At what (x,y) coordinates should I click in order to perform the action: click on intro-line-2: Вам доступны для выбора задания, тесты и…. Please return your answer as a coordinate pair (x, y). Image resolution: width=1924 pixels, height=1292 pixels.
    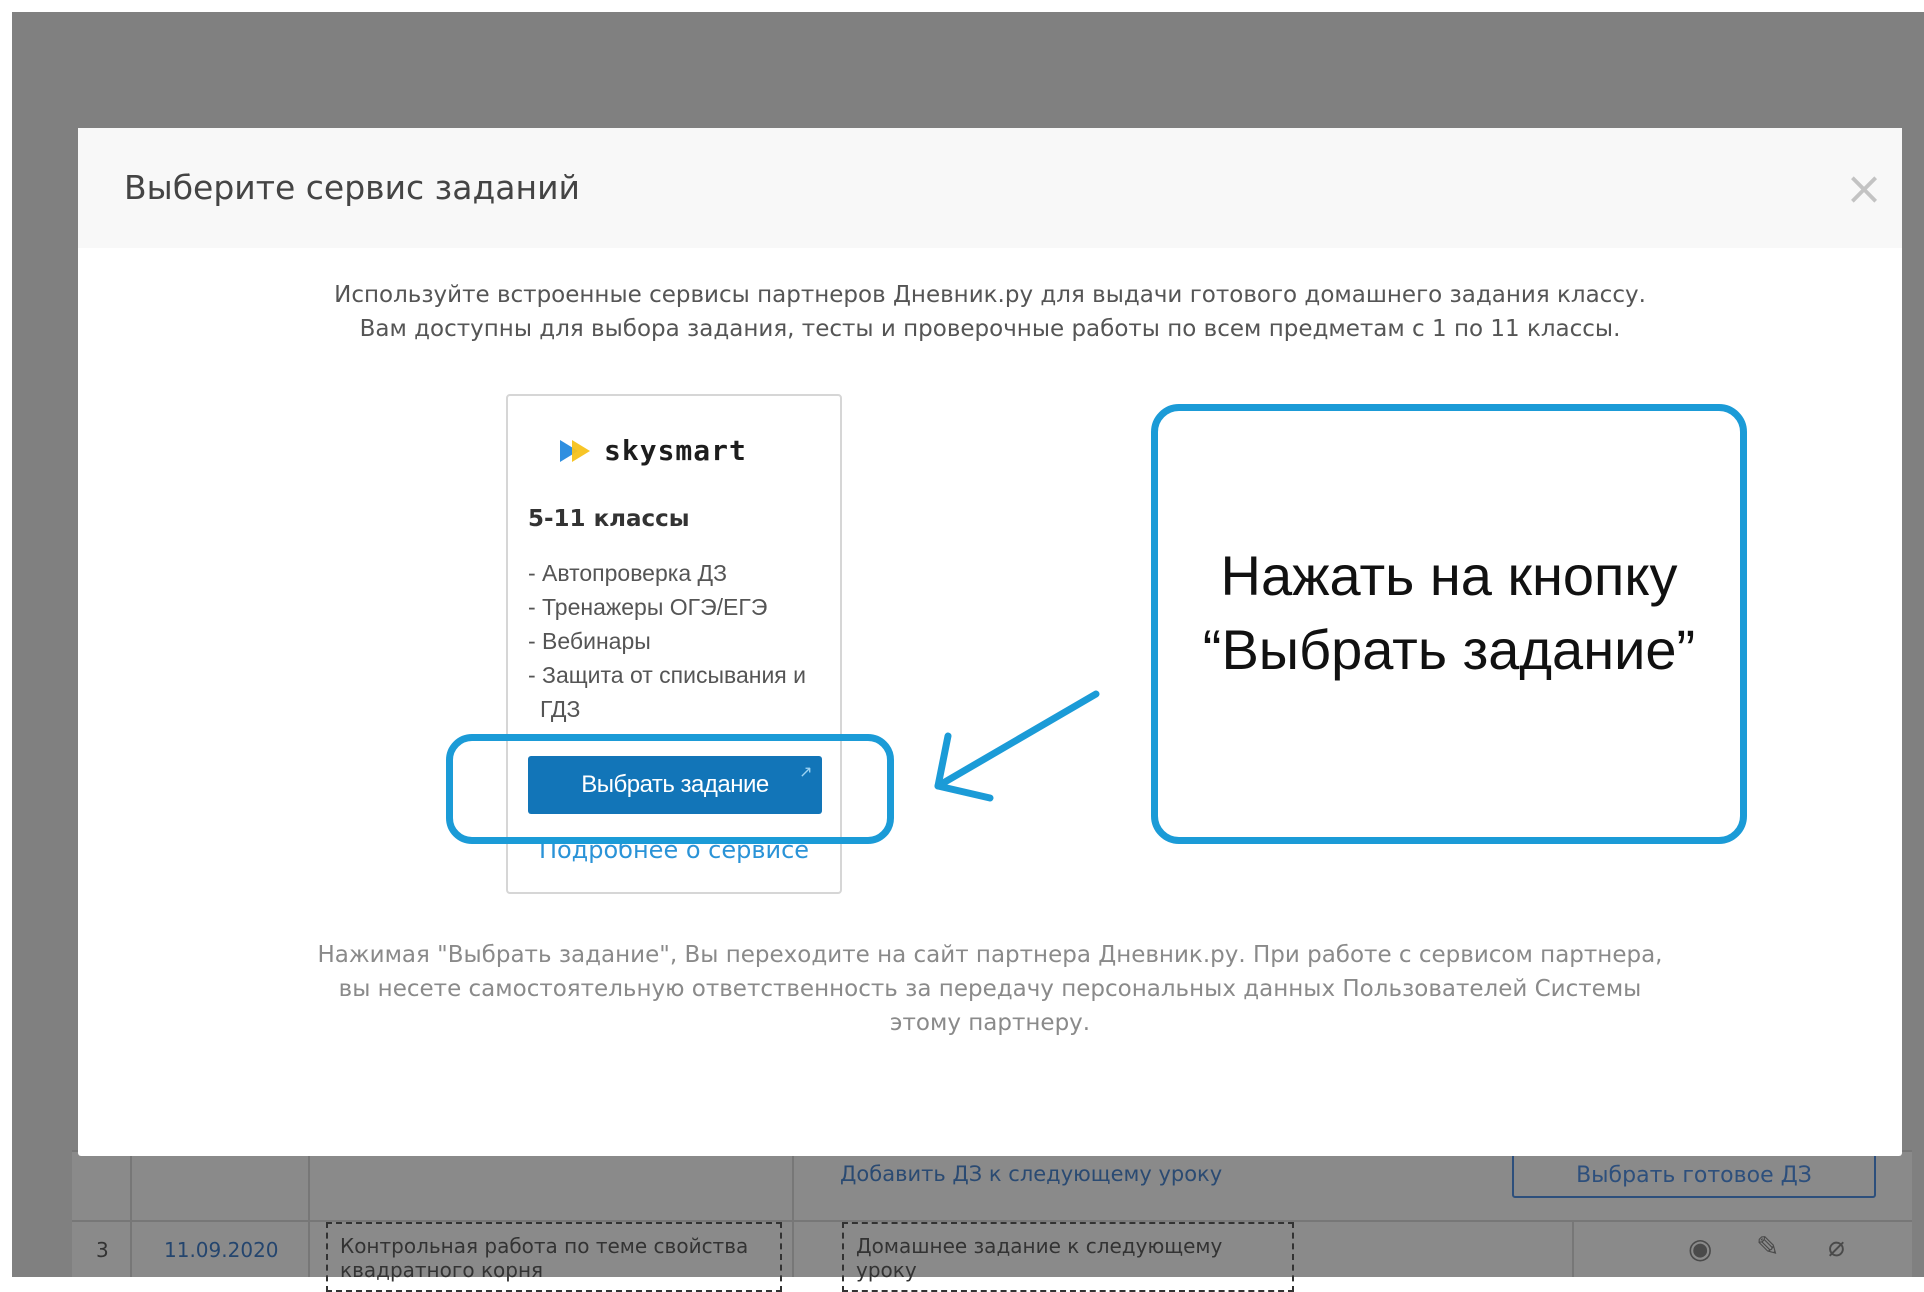
    Looking at the image, I should click on (990, 329).